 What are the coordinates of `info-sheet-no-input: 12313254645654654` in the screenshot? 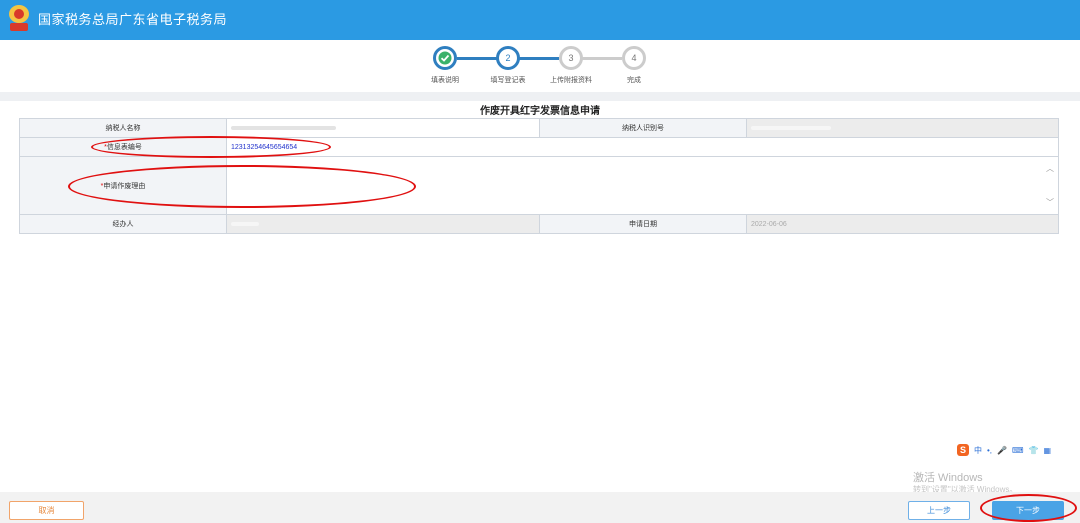 It's located at (642, 147).